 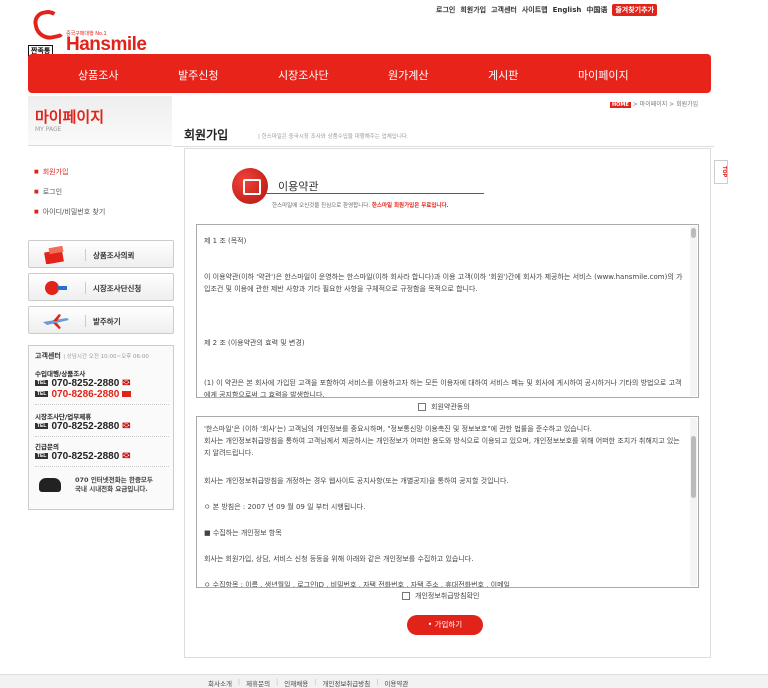 I want to click on logo-brand: Hansmile, so click(x=106, y=44).